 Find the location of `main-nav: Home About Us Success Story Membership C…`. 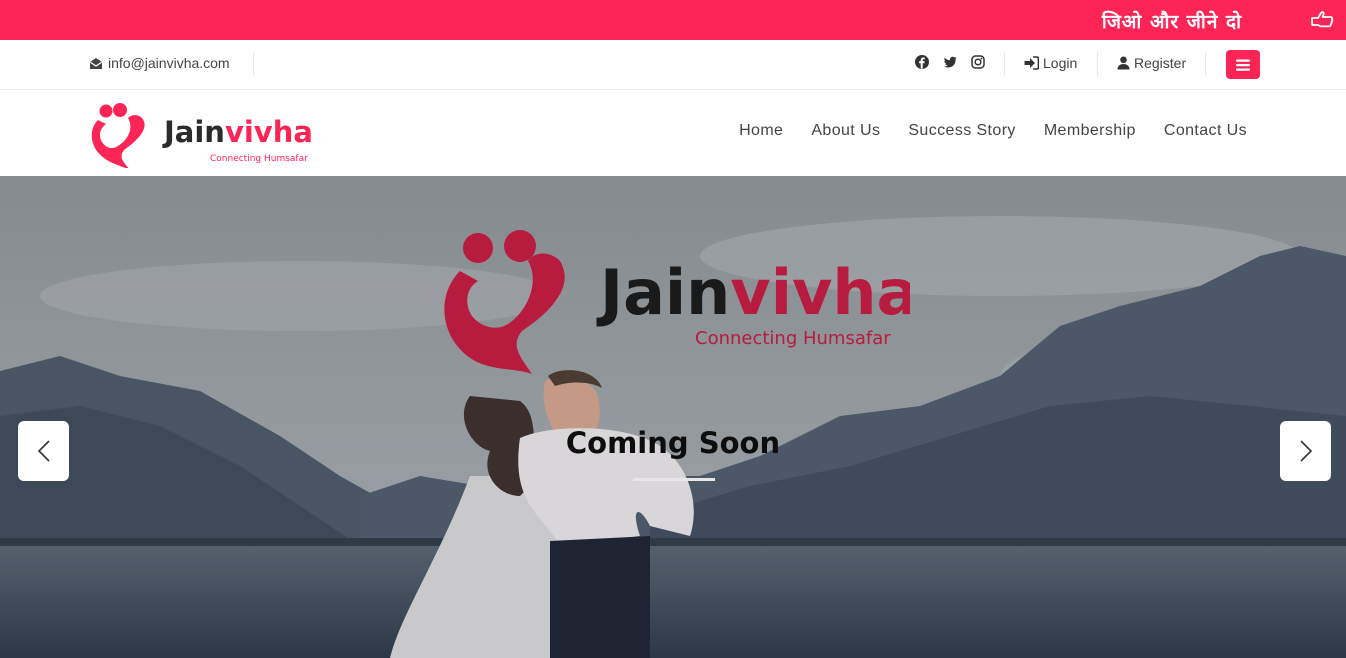

main-nav: Home About Us Success Story Membership C… is located at coordinates (993, 131).